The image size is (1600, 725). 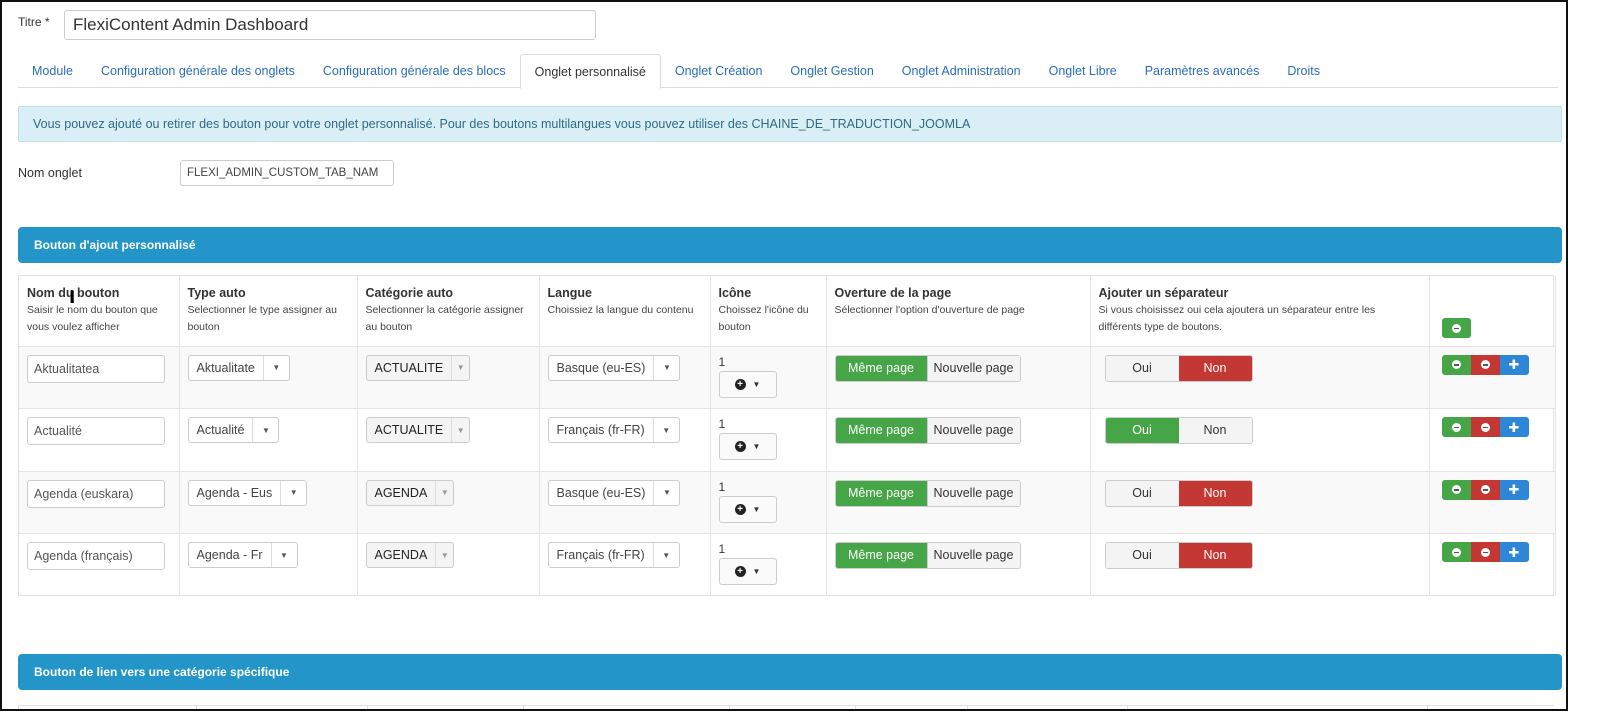 I want to click on col-title-opening: Overture de la page, so click(x=893, y=293).